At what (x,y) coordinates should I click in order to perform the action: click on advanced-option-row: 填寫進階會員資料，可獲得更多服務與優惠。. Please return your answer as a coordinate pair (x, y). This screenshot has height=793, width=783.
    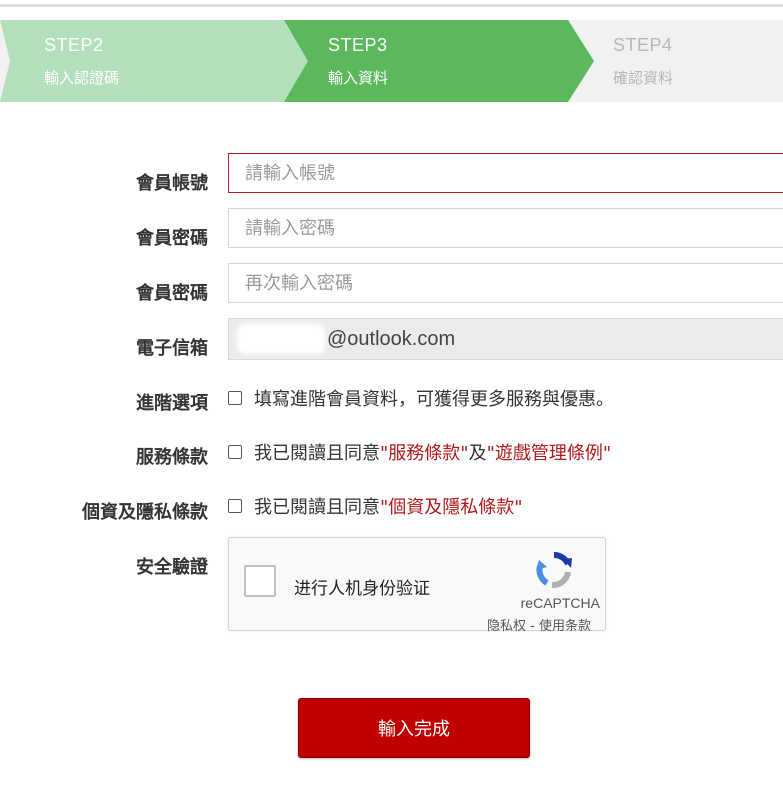
    Looking at the image, I should click on (421, 398).